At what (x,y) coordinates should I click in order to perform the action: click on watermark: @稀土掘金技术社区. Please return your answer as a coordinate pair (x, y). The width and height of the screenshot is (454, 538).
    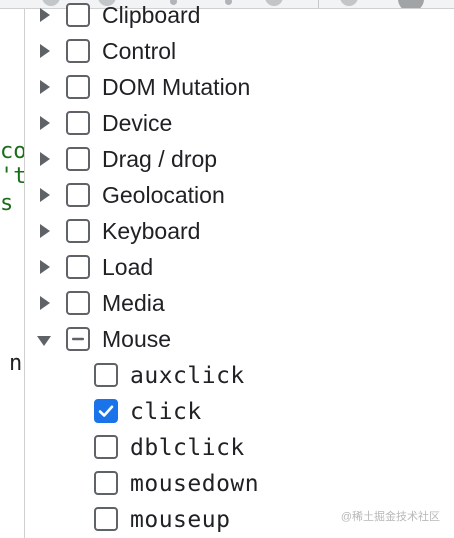
    Looking at the image, I should click on (390, 517).